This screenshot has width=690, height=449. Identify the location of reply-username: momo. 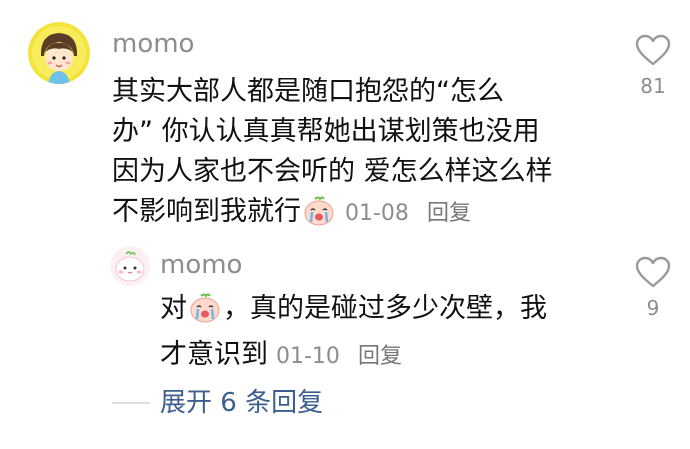
(201, 265).